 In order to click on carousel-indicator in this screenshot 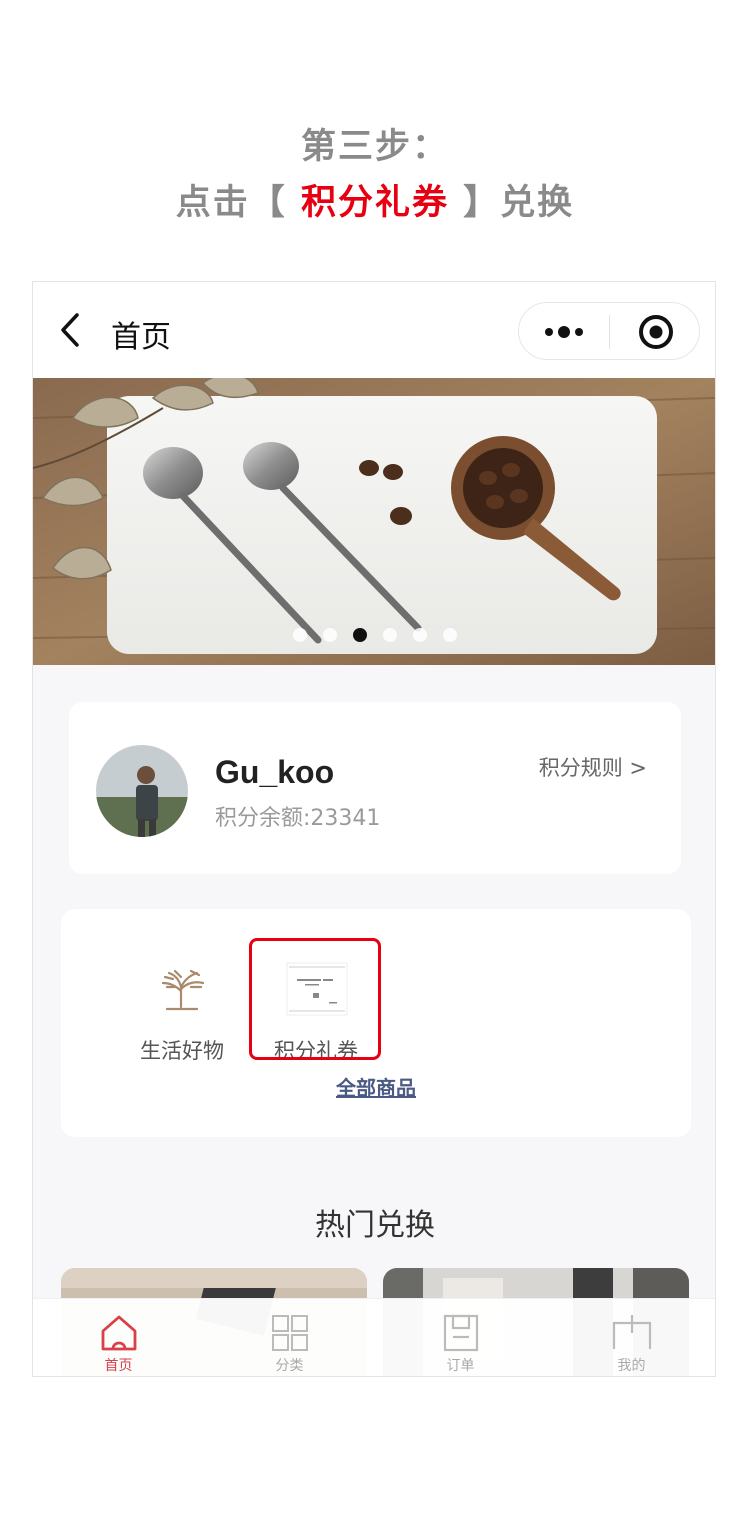, I will do `click(374, 636)`.